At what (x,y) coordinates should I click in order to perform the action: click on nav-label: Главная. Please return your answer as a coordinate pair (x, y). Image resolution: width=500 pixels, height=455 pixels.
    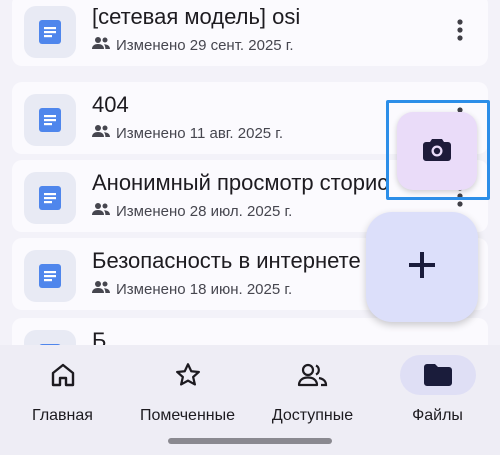
    Looking at the image, I should click on (62, 415).